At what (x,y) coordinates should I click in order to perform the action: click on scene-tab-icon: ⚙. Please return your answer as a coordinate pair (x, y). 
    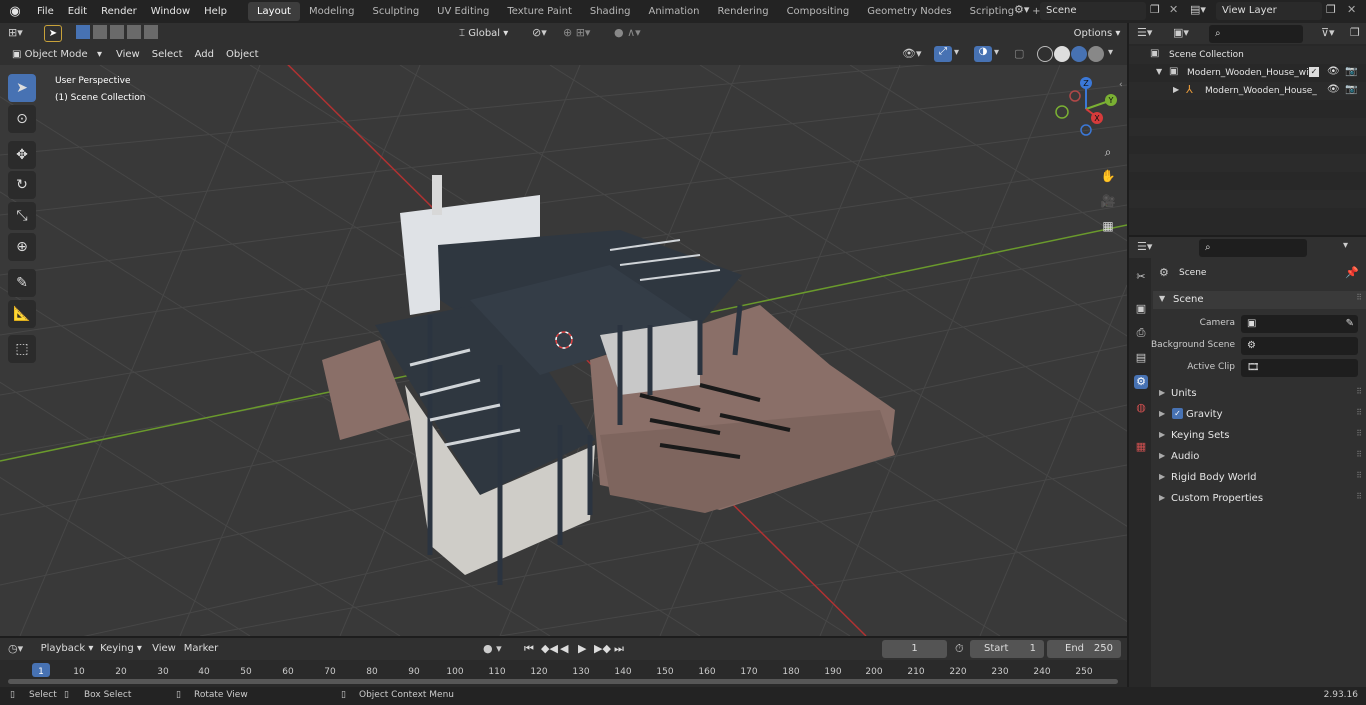
    Looking at the image, I should click on (1141, 382).